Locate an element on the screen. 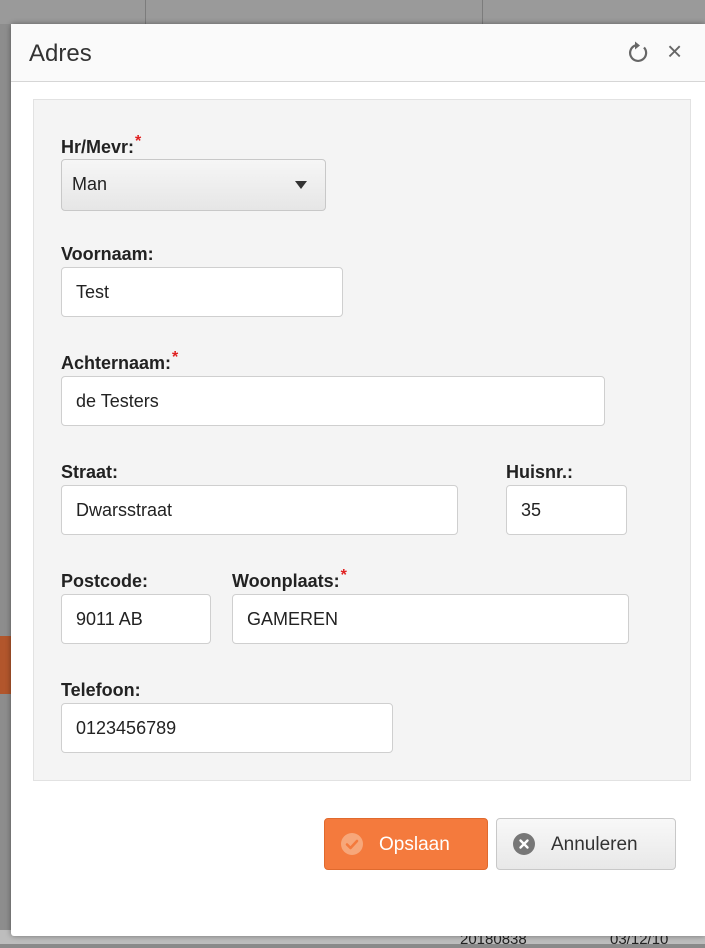  salutation-select: Man is located at coordinates (193, 185).